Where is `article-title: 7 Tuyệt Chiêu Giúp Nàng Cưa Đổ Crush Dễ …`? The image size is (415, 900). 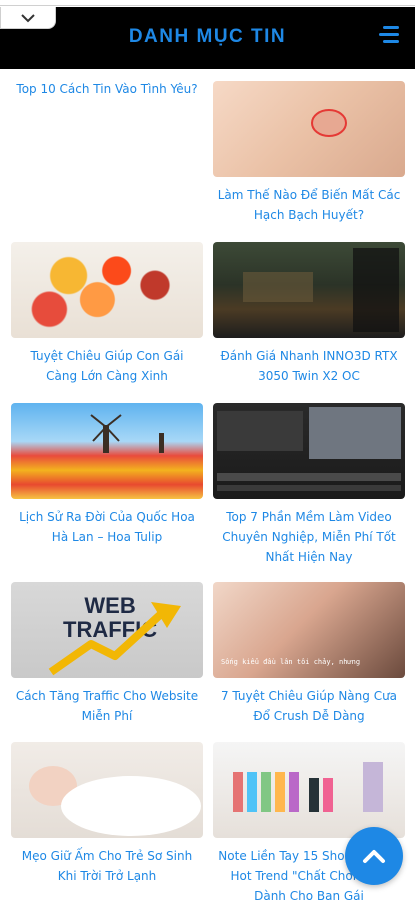 article-title: 7 Tuyệt Chiêu Giúp Nàng Cưa Đổ Crush Dễ … is located at coordinates (309, 706).